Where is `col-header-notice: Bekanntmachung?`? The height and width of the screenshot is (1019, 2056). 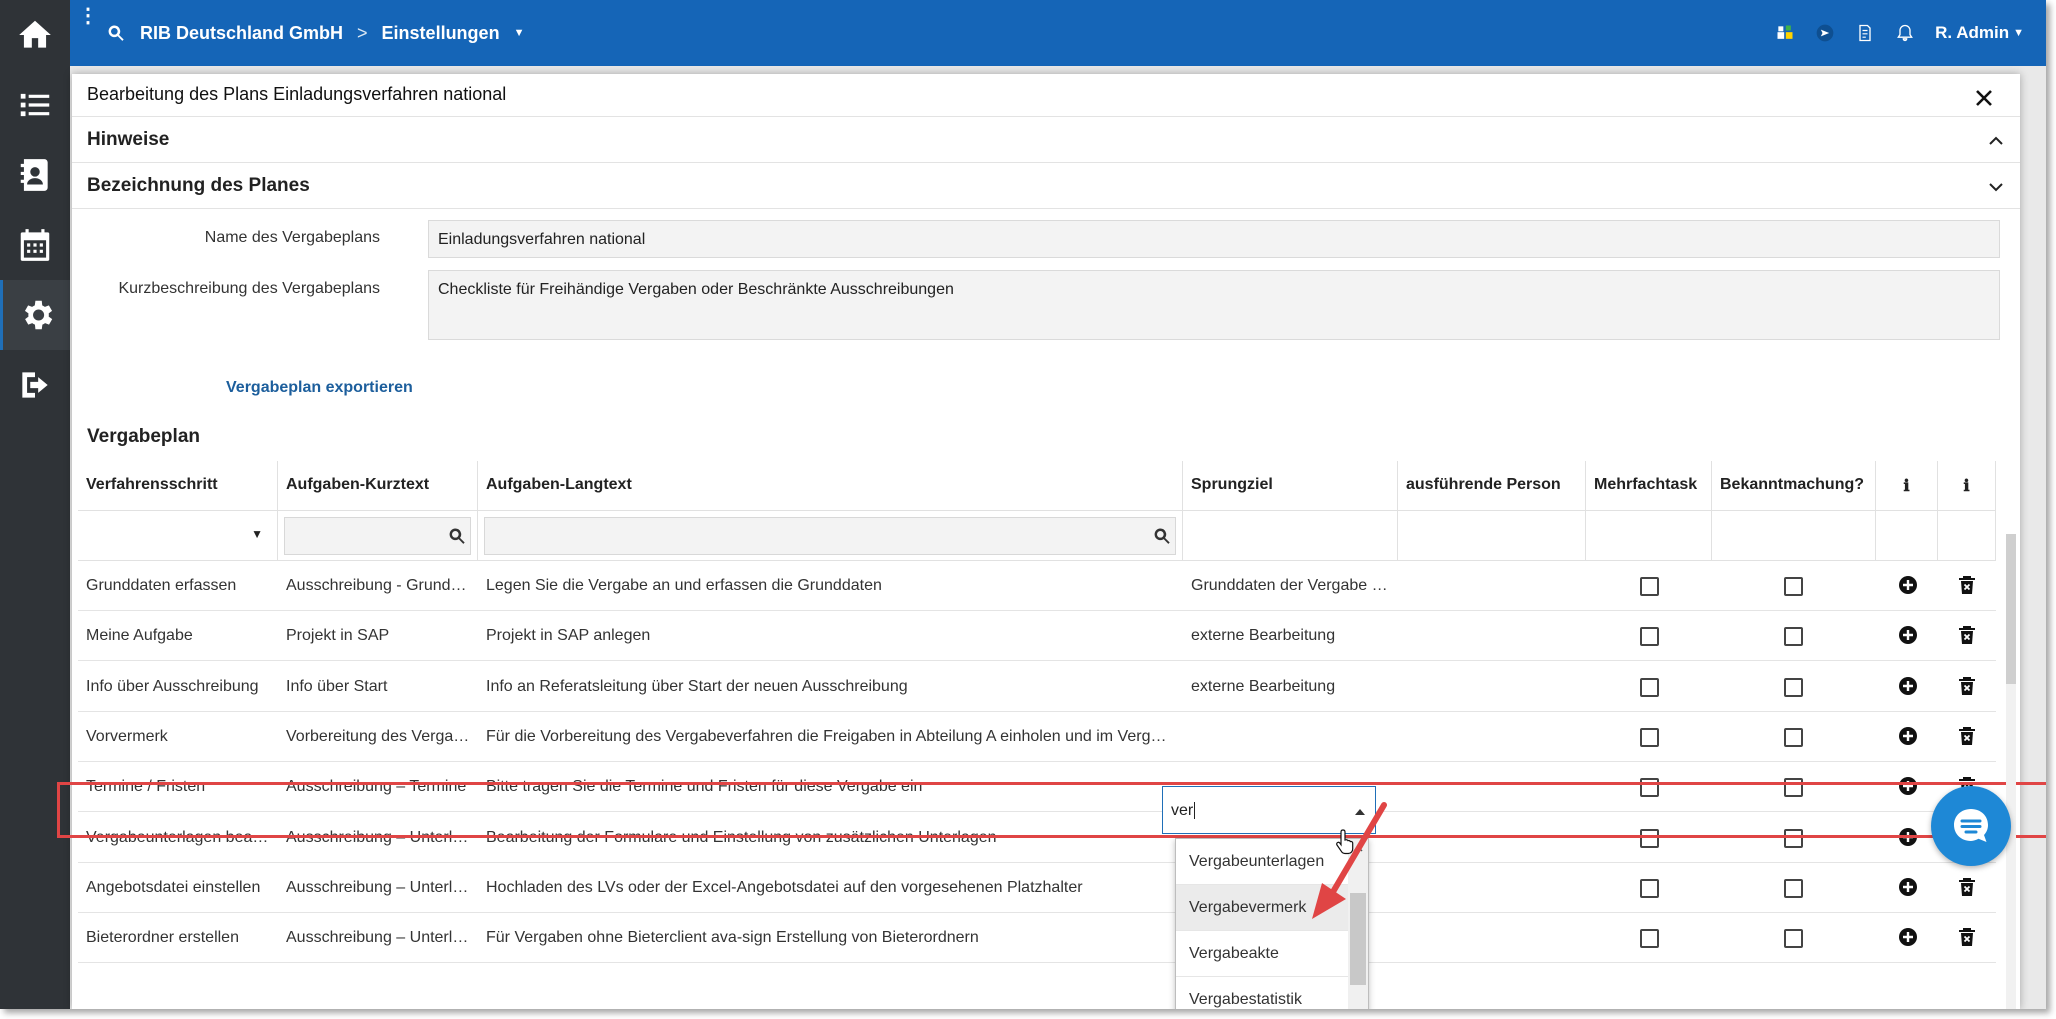
col-header-notice: Bekanntmachung? is located at coordinates (1794, 486).